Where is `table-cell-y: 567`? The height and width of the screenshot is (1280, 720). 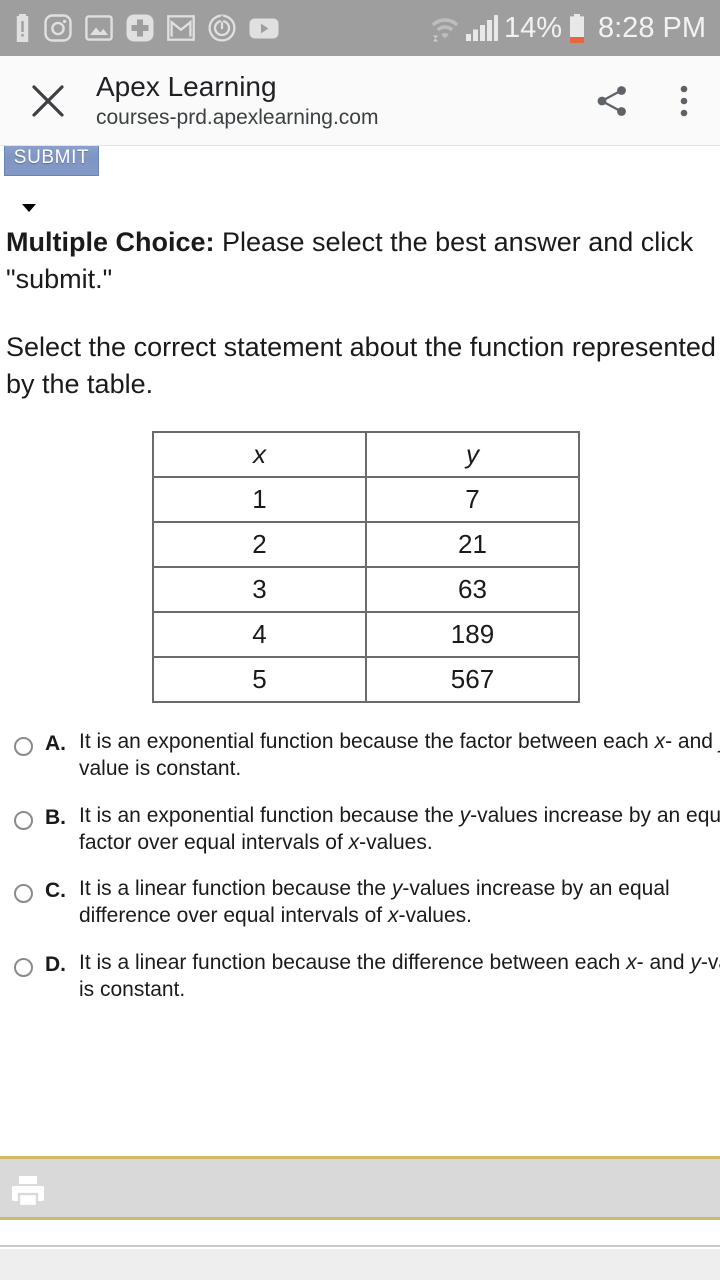
table-cell-y: 567 is located at coordinates (472, 679).